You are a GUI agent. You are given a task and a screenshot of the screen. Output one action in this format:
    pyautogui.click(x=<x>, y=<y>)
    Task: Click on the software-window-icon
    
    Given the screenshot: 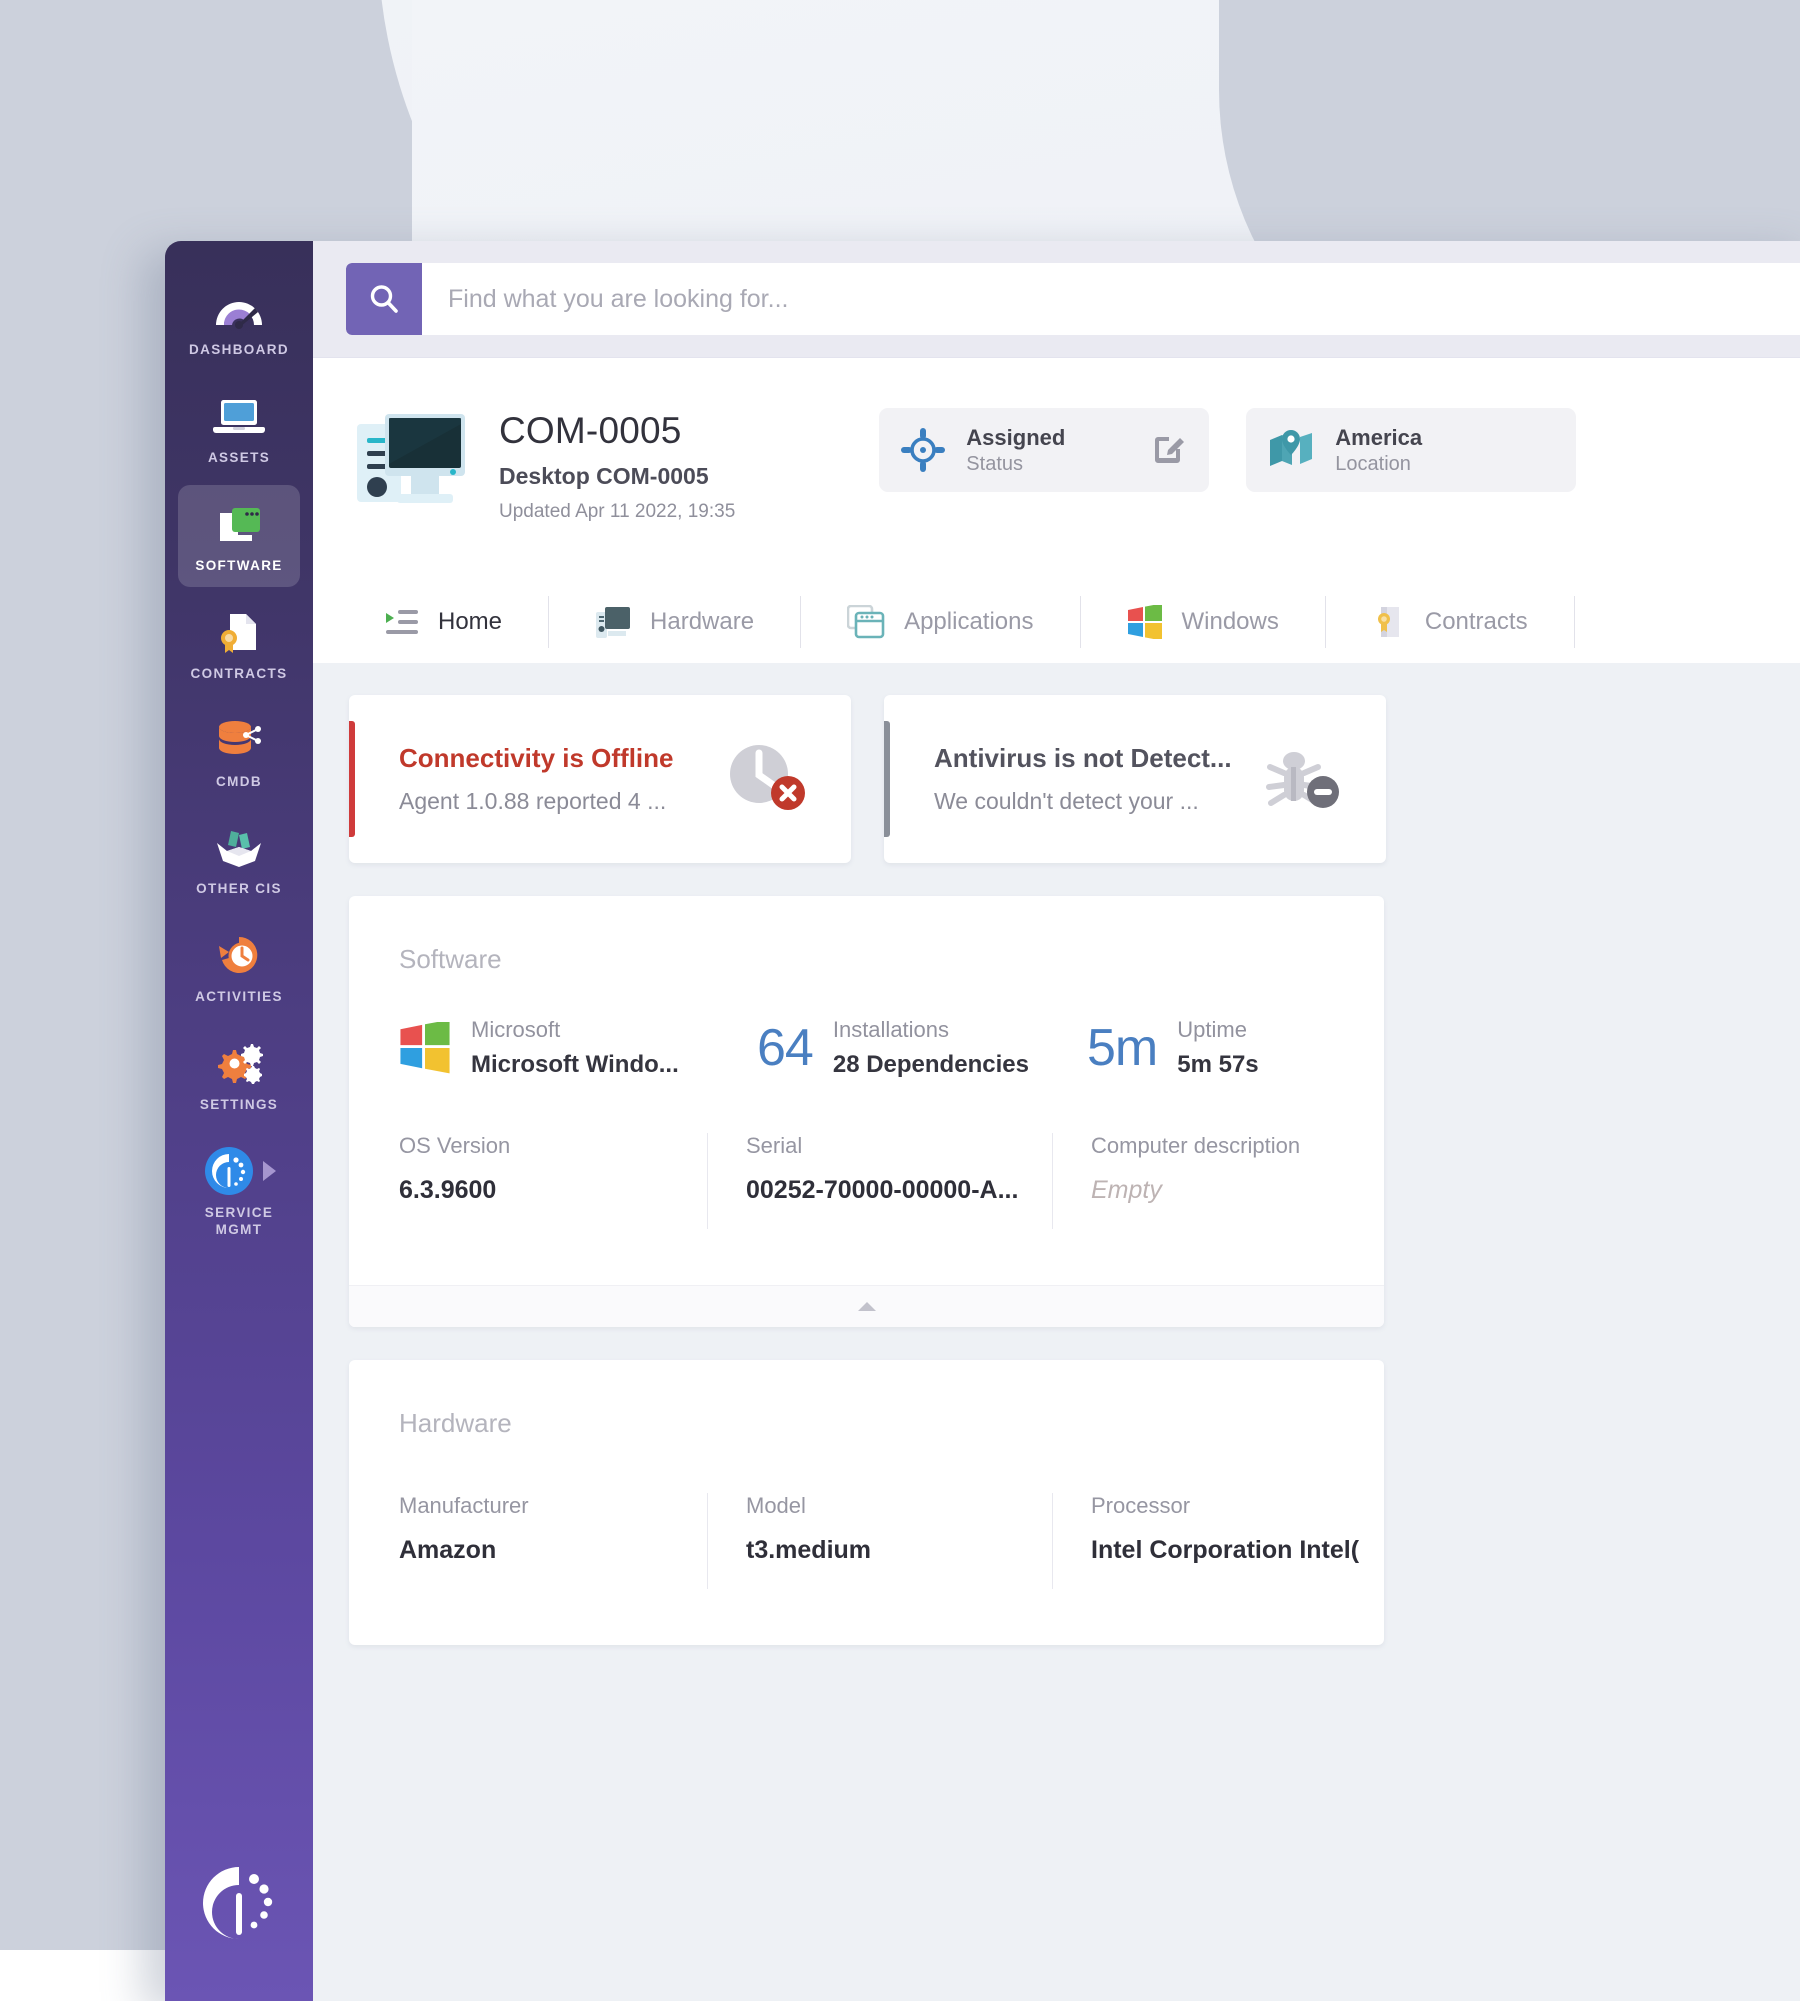 What is the action you would take?
    pyautogui.click(x=239, y=524)
    